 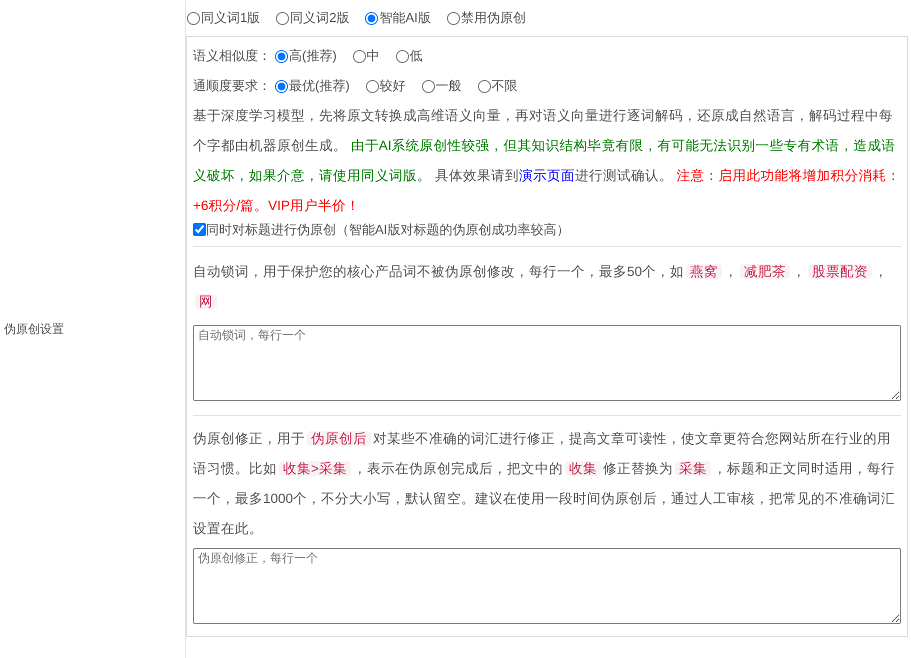 What do you see at coordinates (547, 586) in the screenshot?
I see `correction-field: 伪原创修正，每行一个` at bounding box center [547, 586].